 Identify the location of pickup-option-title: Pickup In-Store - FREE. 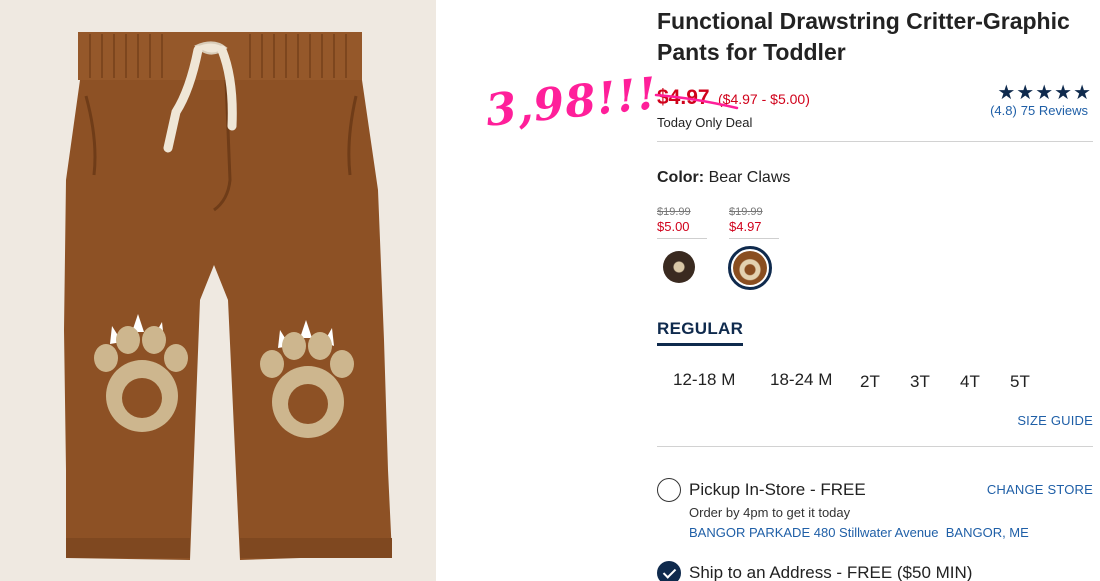
(777, 490).